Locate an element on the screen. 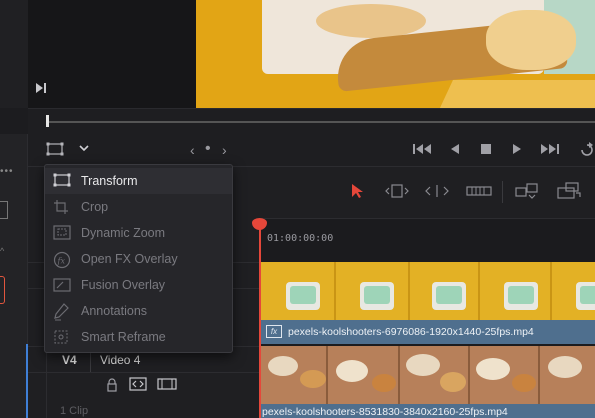  menu-item-dynamic-zoom: Dynamic Zoom is located at coordinates (138, 233).